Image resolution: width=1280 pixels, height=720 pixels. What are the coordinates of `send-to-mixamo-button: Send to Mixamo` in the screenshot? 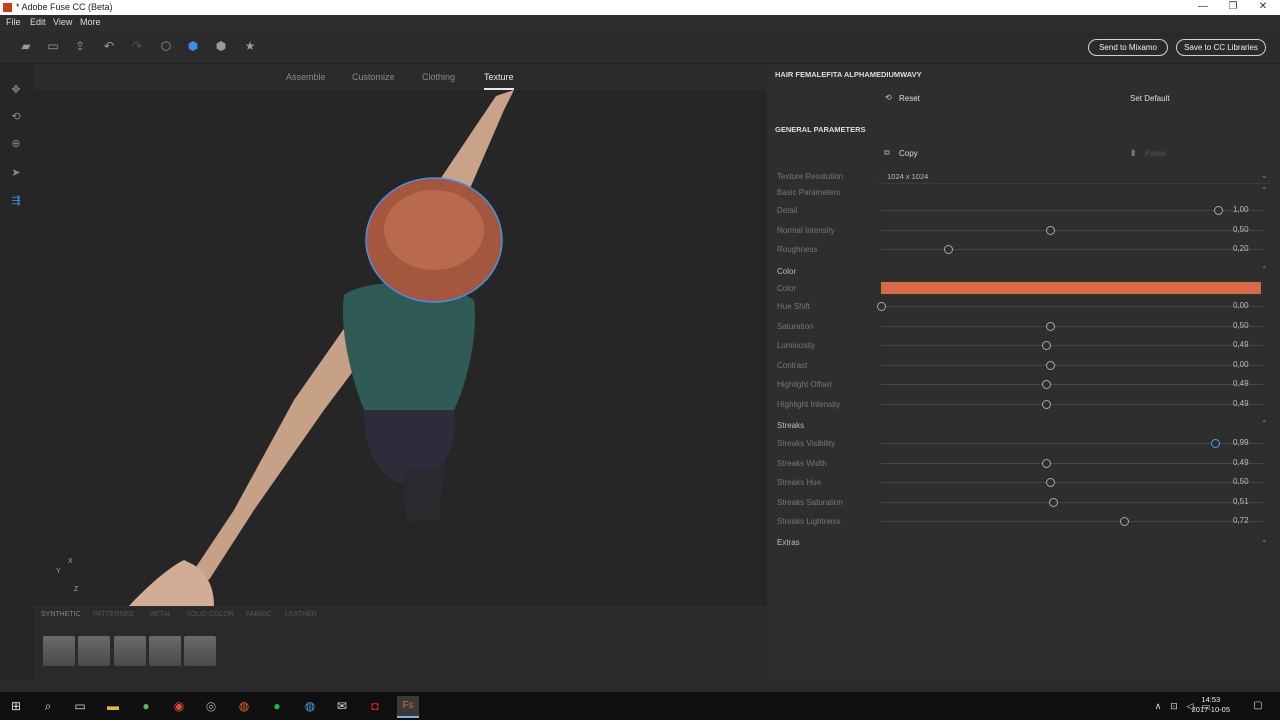 It's located at (1128, 47).